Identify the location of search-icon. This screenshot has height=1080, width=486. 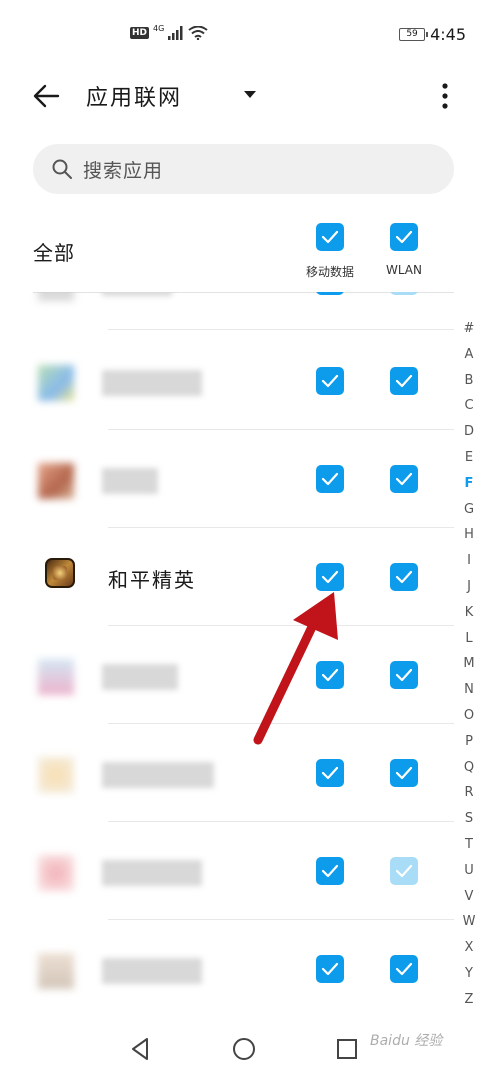
(62, 169).